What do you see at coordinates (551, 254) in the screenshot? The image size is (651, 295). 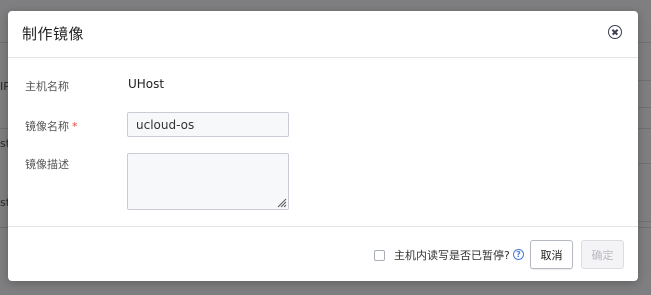 I see `cancel-button: 取消` at bounding box center [551, 254].